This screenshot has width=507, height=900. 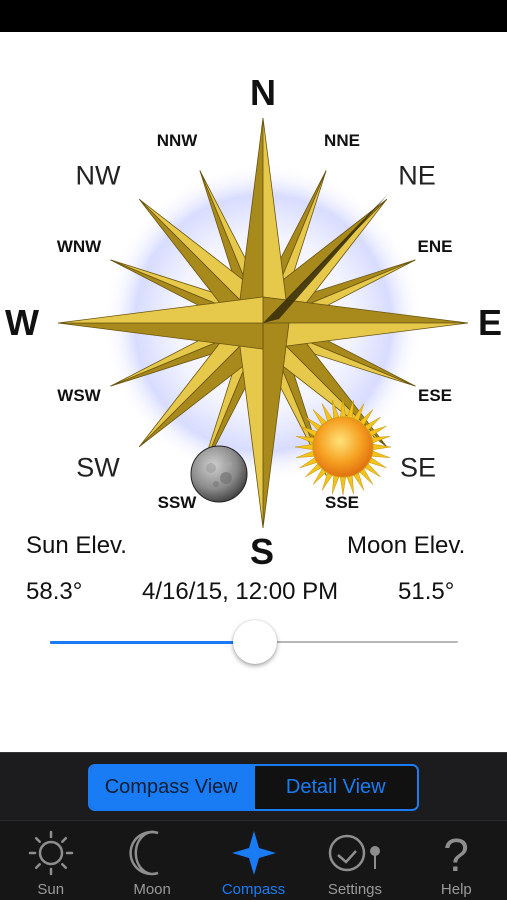 I want to click on time-slider-thumb, so click(x=255, y=642).